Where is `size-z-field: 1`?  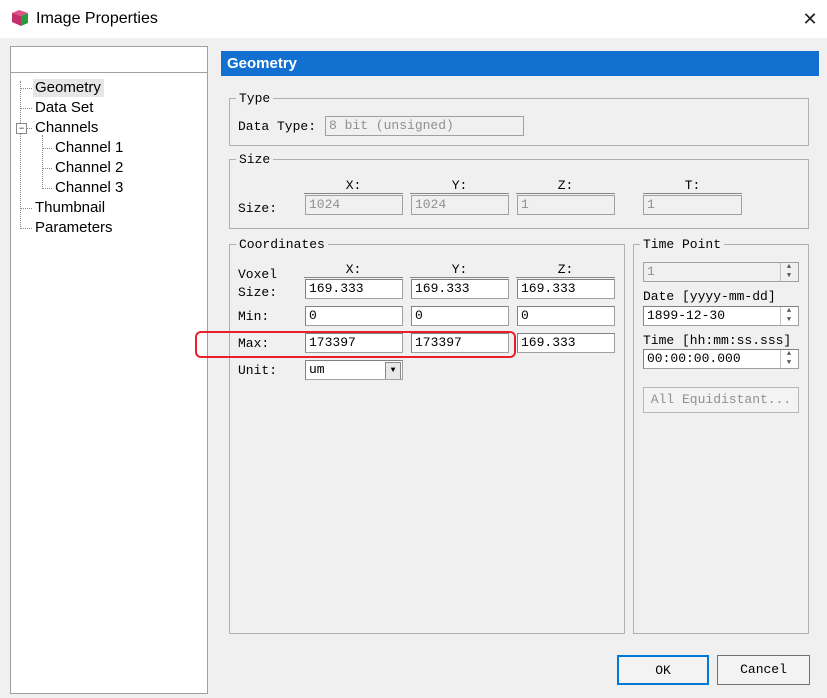 size-z-field: 1 is located at coordinates (566, 205).